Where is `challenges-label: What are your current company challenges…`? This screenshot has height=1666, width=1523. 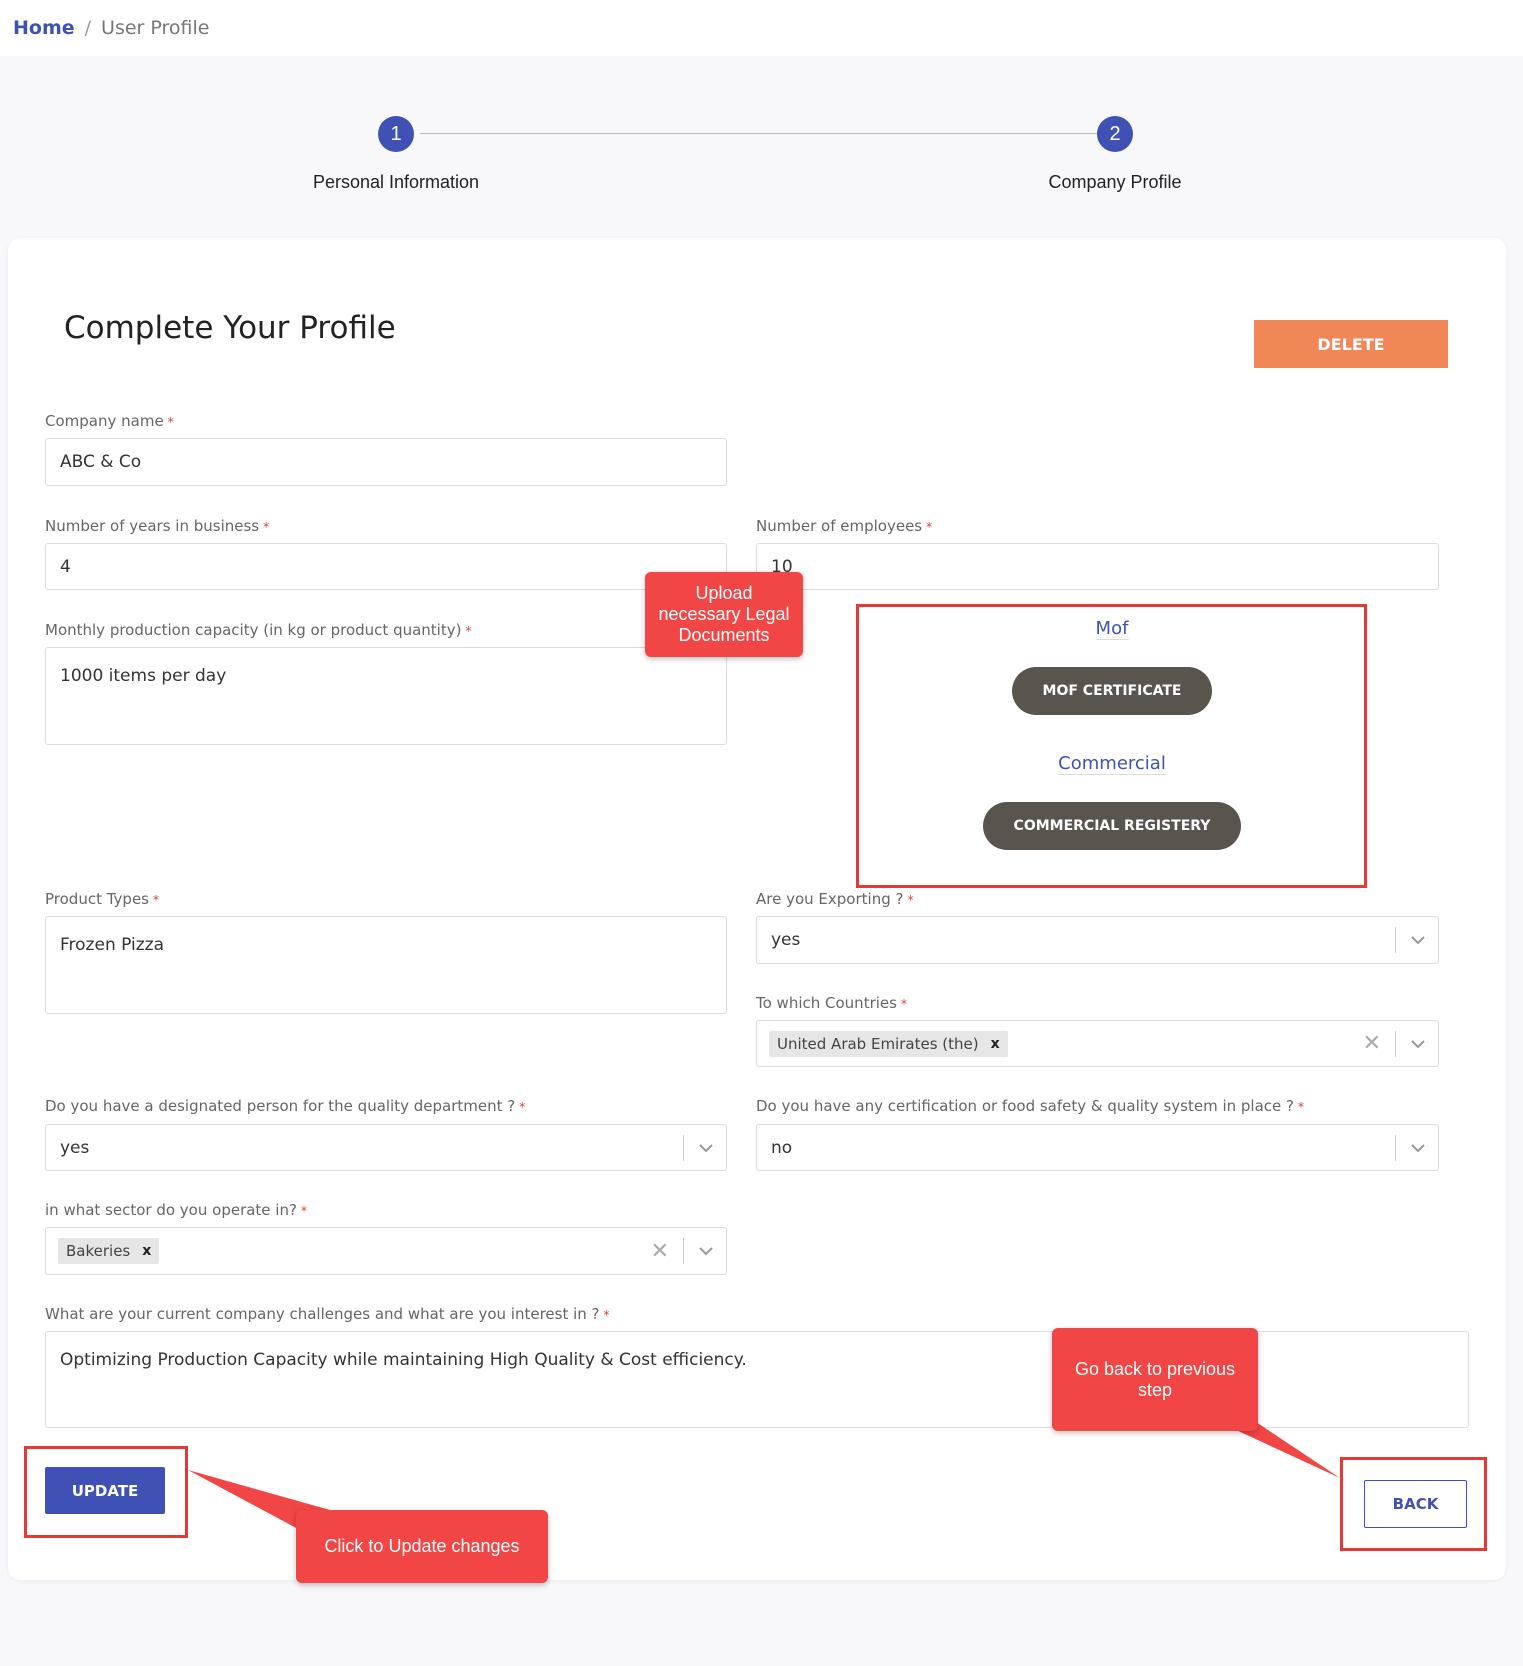 challenges-label: What are your current company challenges… is located at coordinates (327, 1314).